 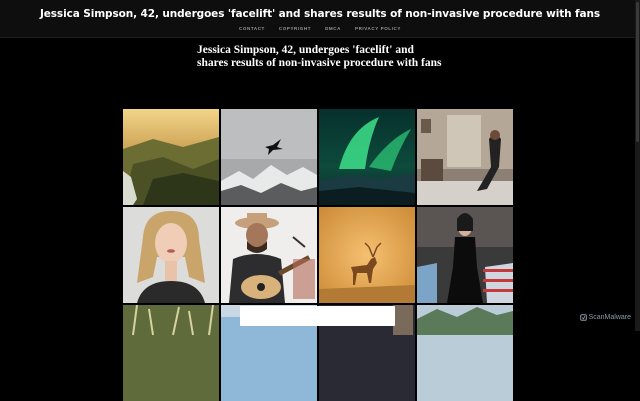 I want to click on scanmalware-logo-icon, so click(x=583, y=317).